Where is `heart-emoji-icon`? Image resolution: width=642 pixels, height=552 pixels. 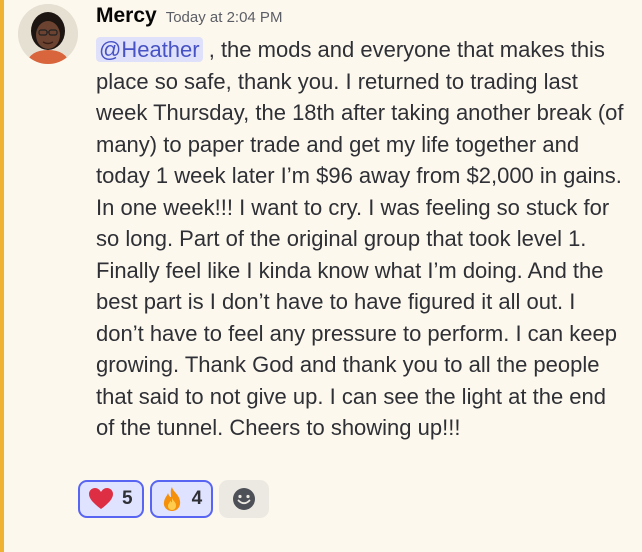 heart-emoji-icon is located at coordinates (101, 498).